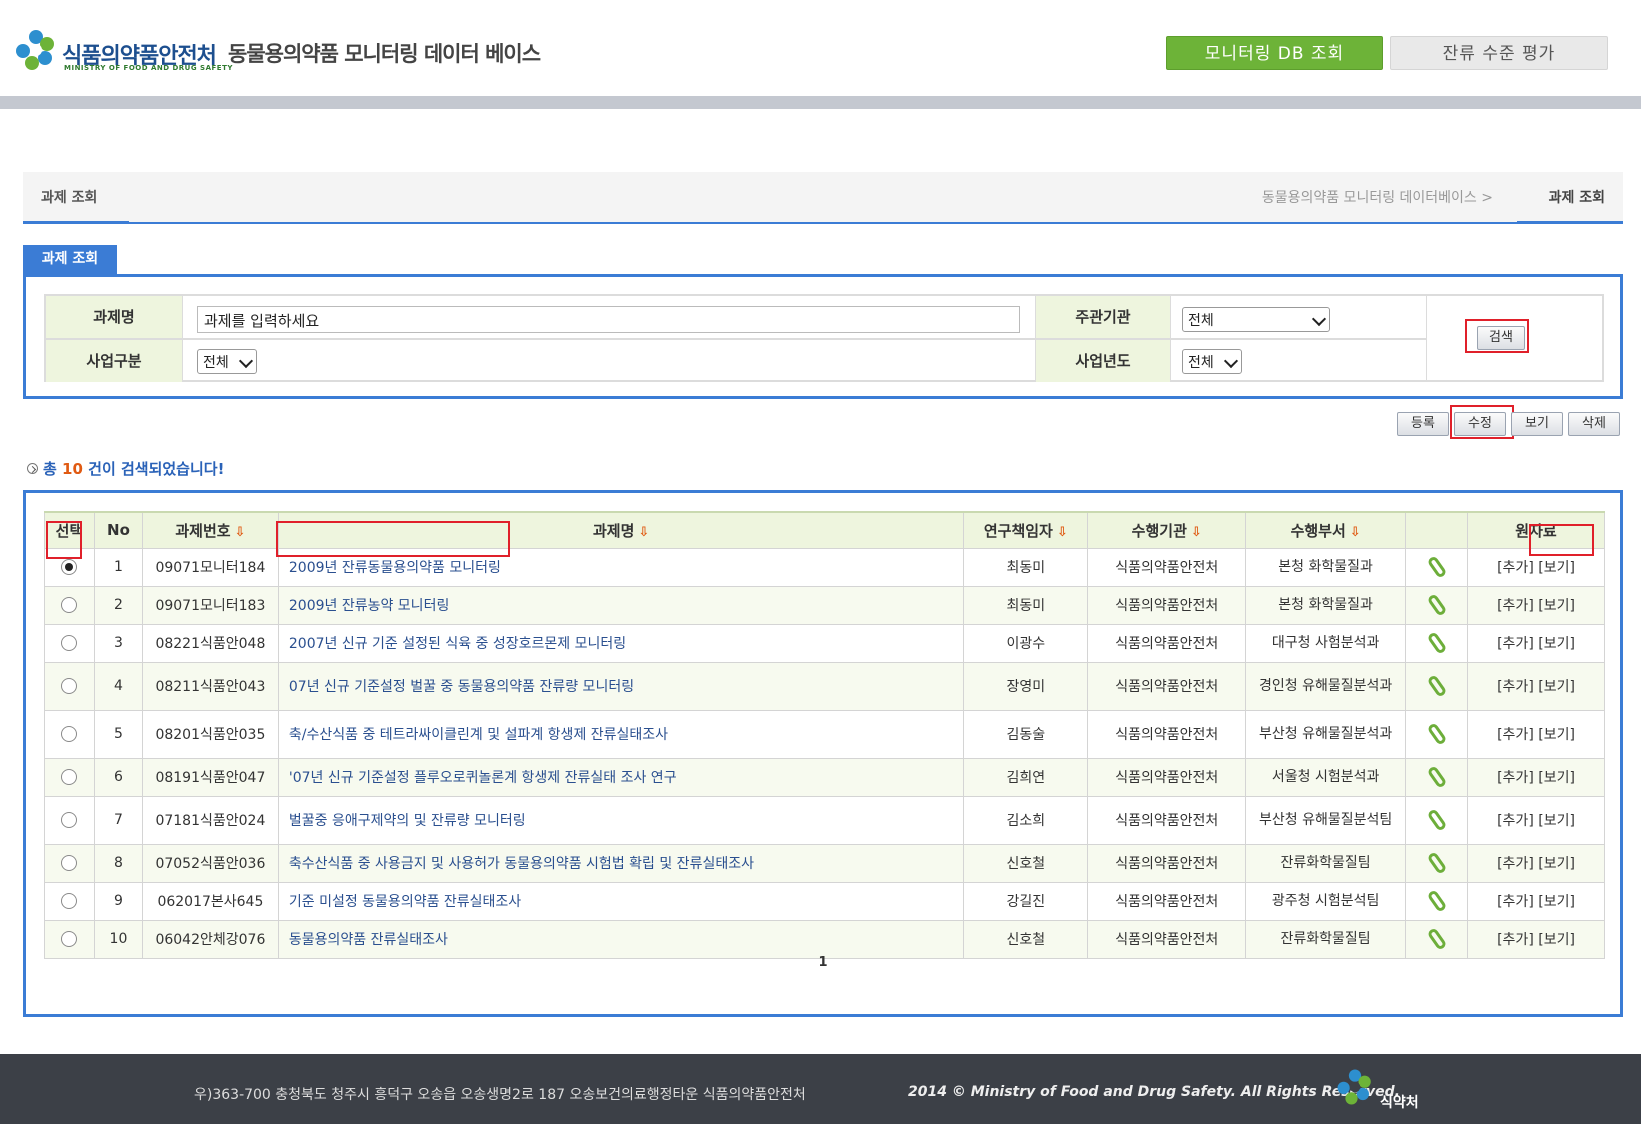  What do you see at coordinates (621, 734) in the screenshot?
I see `row-title-link: 축/수산식품 중 테트라싸이클린계 및 설파계 항생제 잔류실태조사` at bounding box center [621, 734].